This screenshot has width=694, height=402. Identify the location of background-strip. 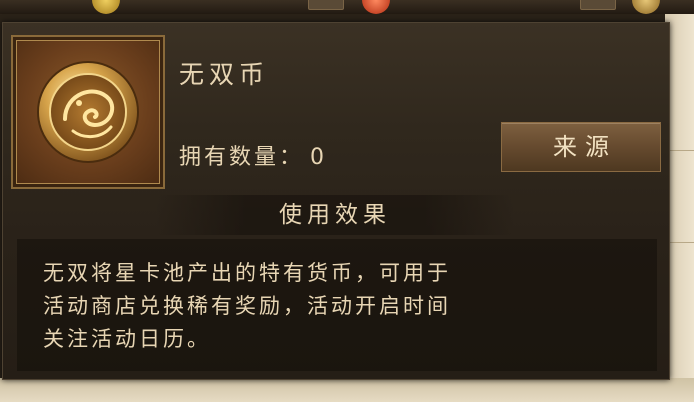
(347, 390).